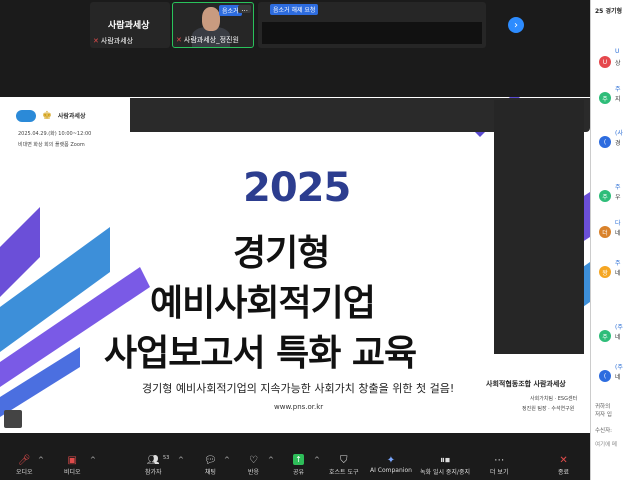 This screenshot has height=480, width=623. What do you see at coordinates (617, 51) in the screenshot?
I see `chat-sender: U` at bounding box center [617, 51].